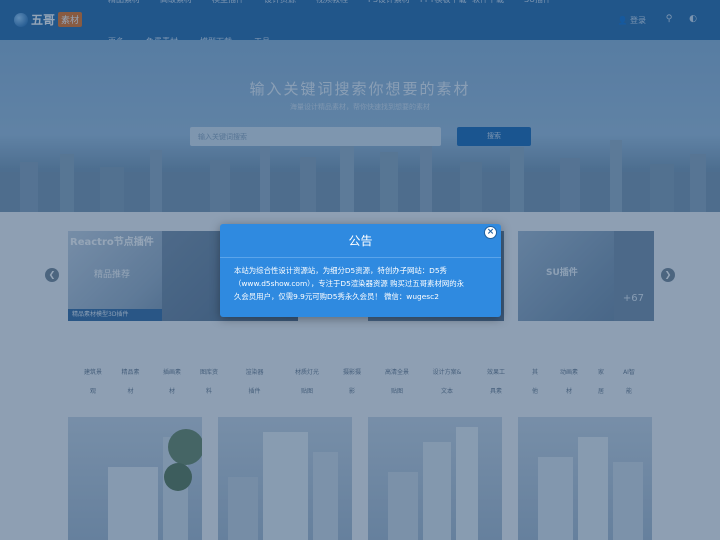 The height and width of the screenshot is (540, 720). Describe the element at coordinates (336, 296) in the screenshot. I see `modal-body-line: 久会员用户，仅需9.9元可购D5秀永久会员！ 微信：wugesc2` at that location.